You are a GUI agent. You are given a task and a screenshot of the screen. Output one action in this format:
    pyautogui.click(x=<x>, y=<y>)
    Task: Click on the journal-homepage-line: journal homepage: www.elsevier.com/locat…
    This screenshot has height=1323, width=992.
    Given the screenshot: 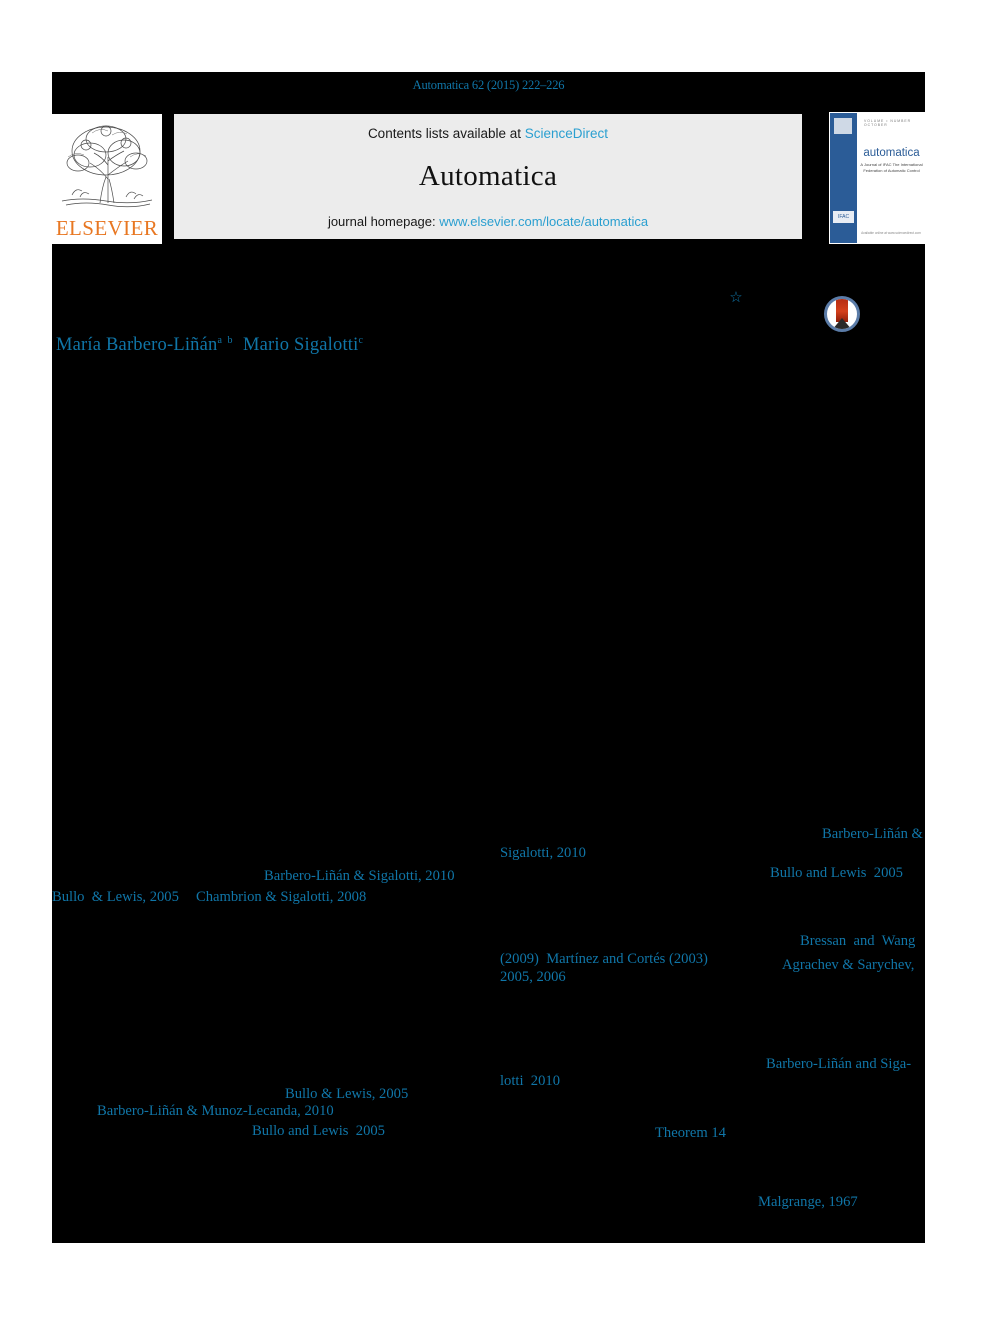 What is the action you would take?
    pyautogui.click(x=488, y=221)
    